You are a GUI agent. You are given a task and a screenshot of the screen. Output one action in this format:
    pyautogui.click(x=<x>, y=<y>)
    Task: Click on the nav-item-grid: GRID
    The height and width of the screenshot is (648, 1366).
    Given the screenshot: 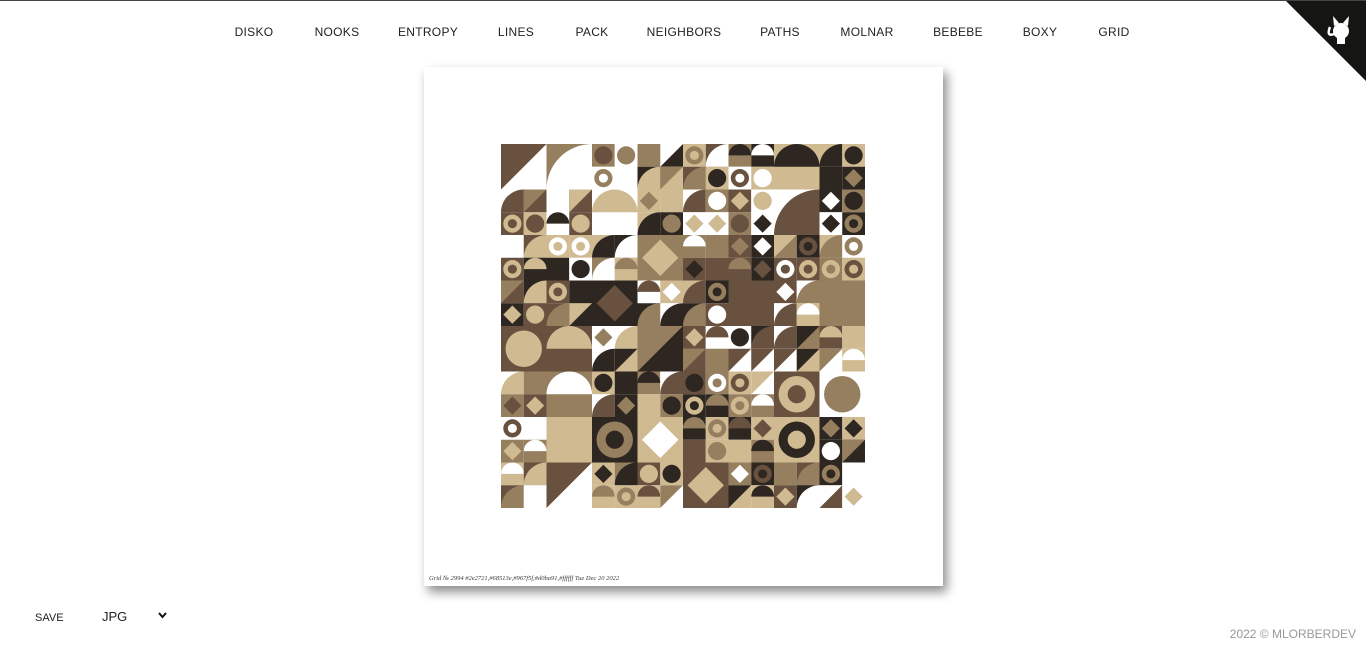 What is the action you would take?
    pyautogui.click(x=1113, y=32)
    